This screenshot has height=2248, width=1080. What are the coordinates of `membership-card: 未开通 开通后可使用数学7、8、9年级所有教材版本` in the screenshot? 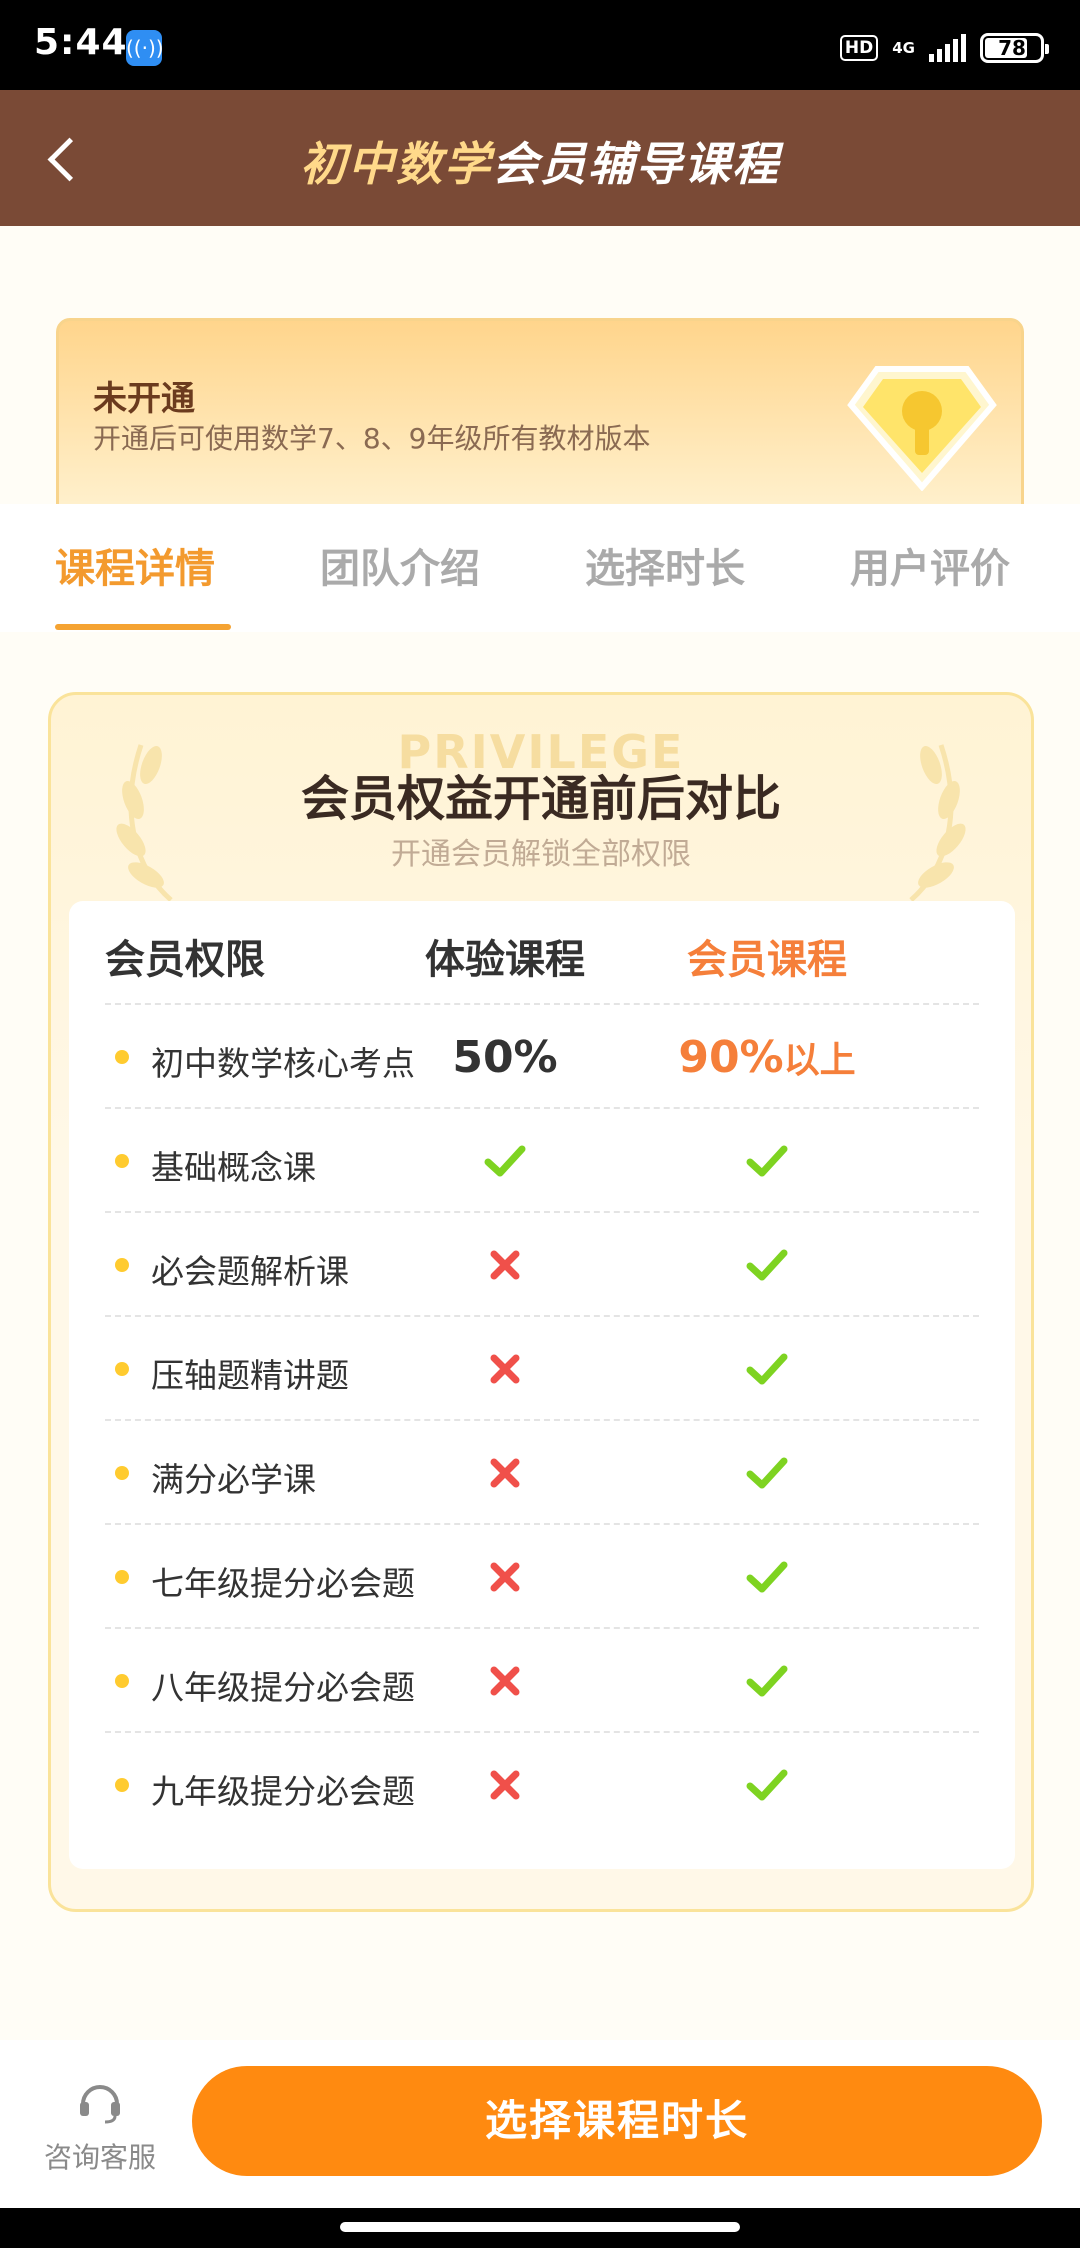 It's located at (540, 413).